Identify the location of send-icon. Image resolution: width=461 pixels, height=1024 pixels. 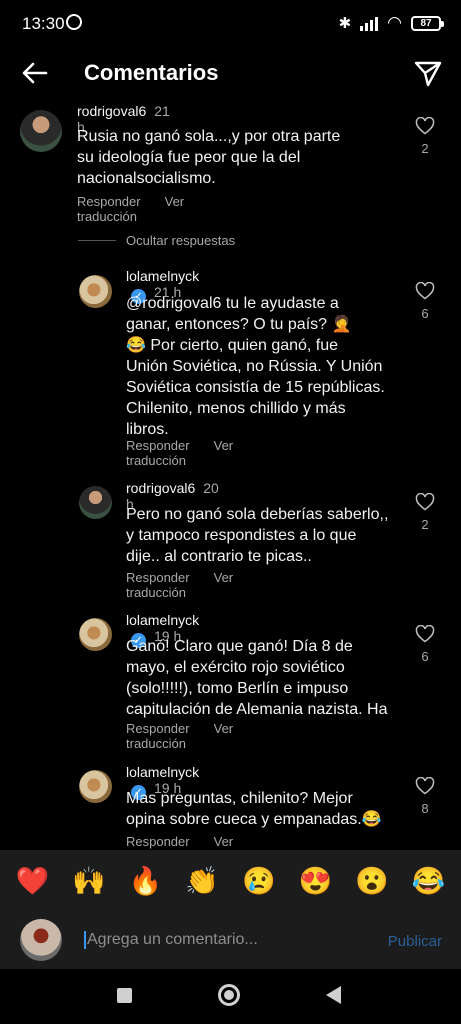
(428, 73).